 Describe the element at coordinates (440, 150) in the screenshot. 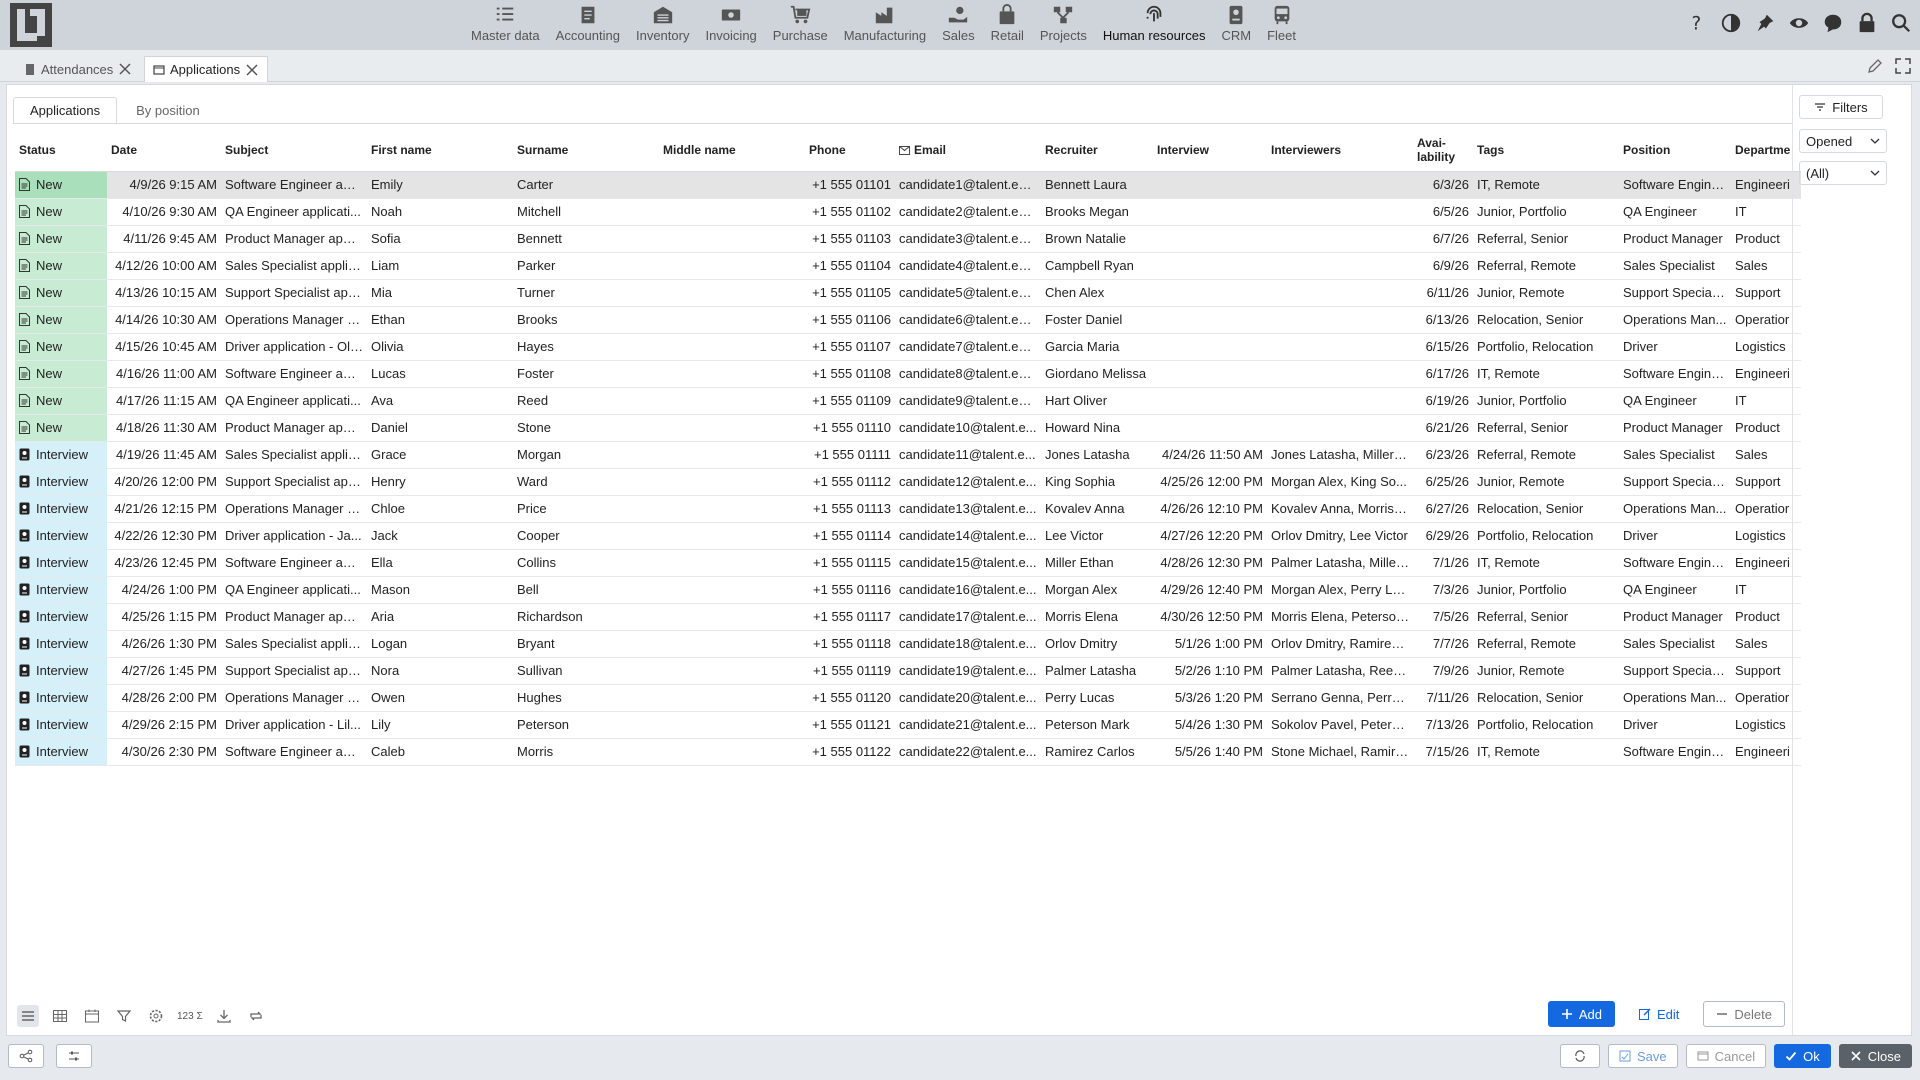

I see `col-first-name: First name` at that location.